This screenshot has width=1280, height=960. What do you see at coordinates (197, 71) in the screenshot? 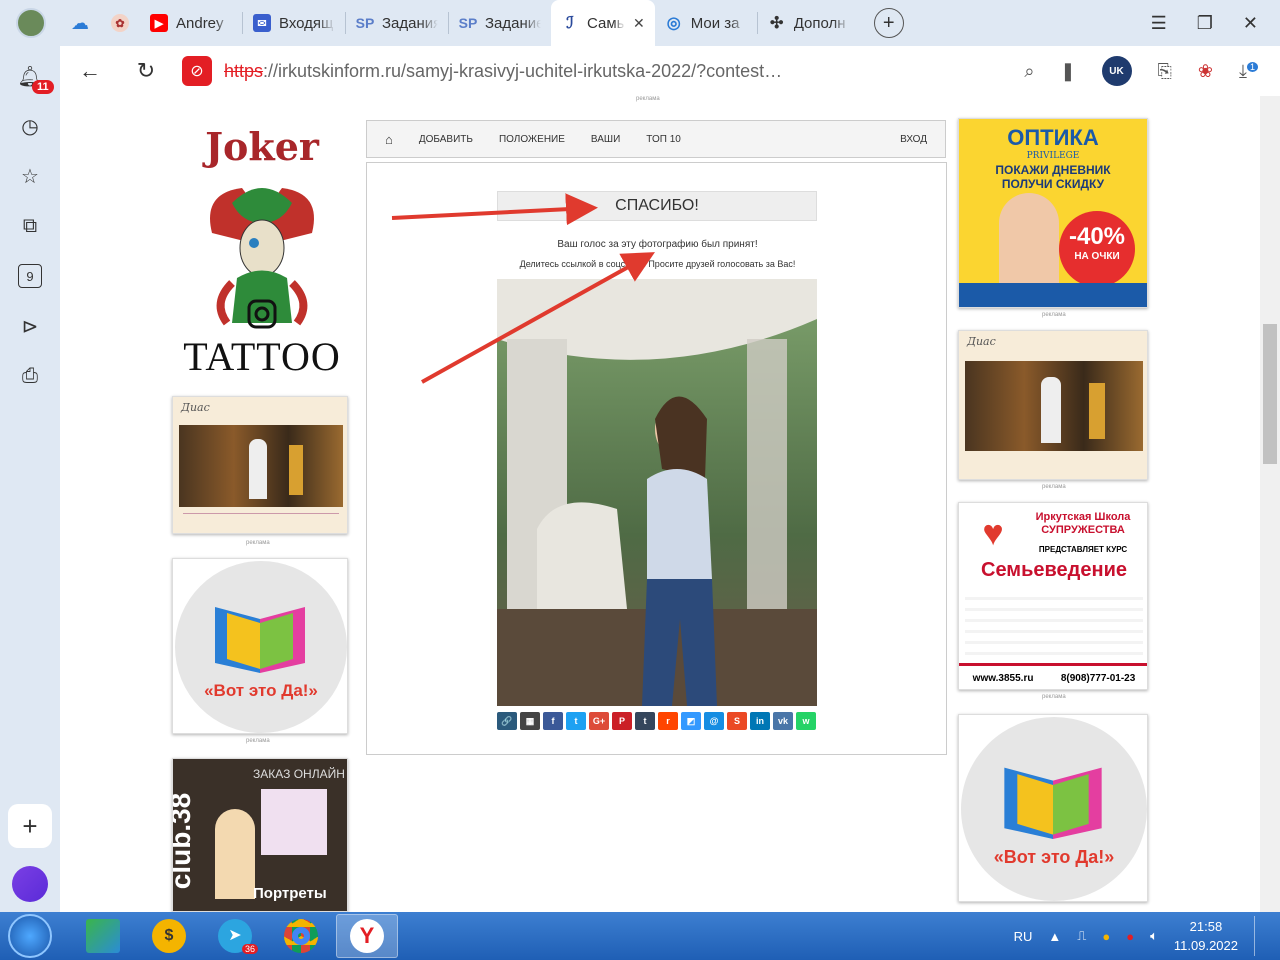
I see `insecure-lock-icon: ⊘` at bounding box center [197, 71].